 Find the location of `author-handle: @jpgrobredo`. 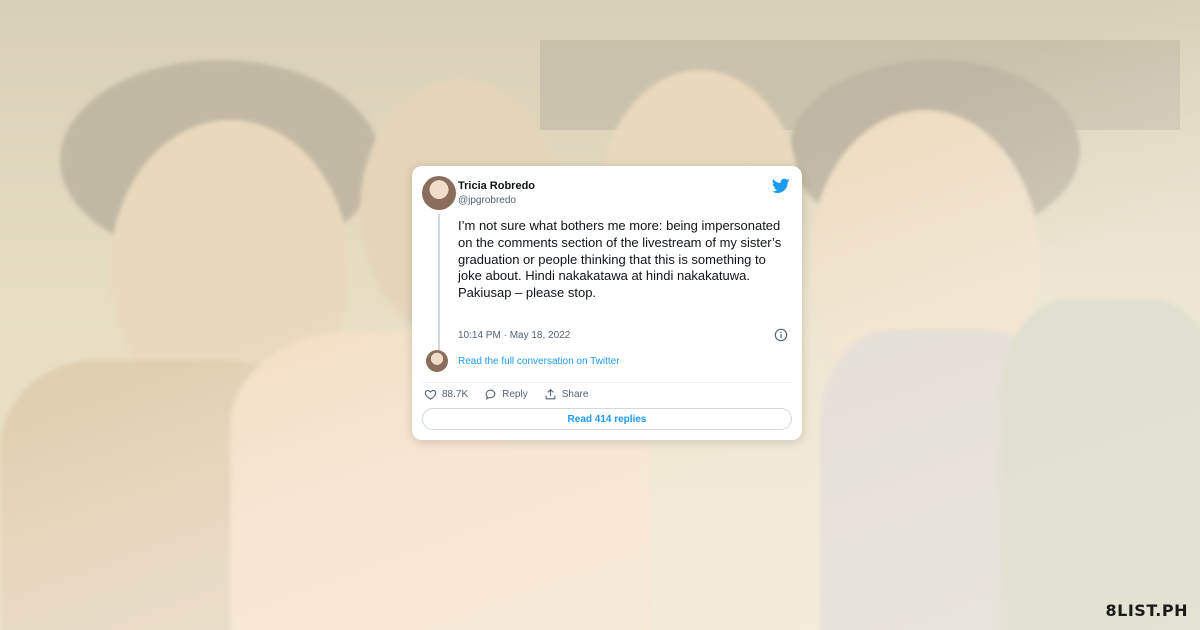

author-handle: @jpgrobredo is located at coordinates (487, 200).